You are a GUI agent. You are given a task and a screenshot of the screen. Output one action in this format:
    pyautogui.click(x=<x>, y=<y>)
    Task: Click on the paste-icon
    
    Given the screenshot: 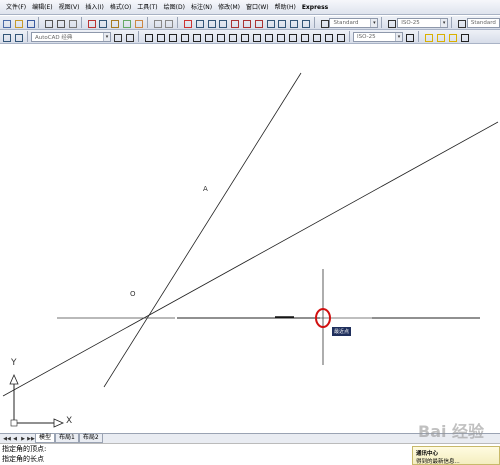 What is the action you would take?
    pyautogui.click(x=114, y=23)
    